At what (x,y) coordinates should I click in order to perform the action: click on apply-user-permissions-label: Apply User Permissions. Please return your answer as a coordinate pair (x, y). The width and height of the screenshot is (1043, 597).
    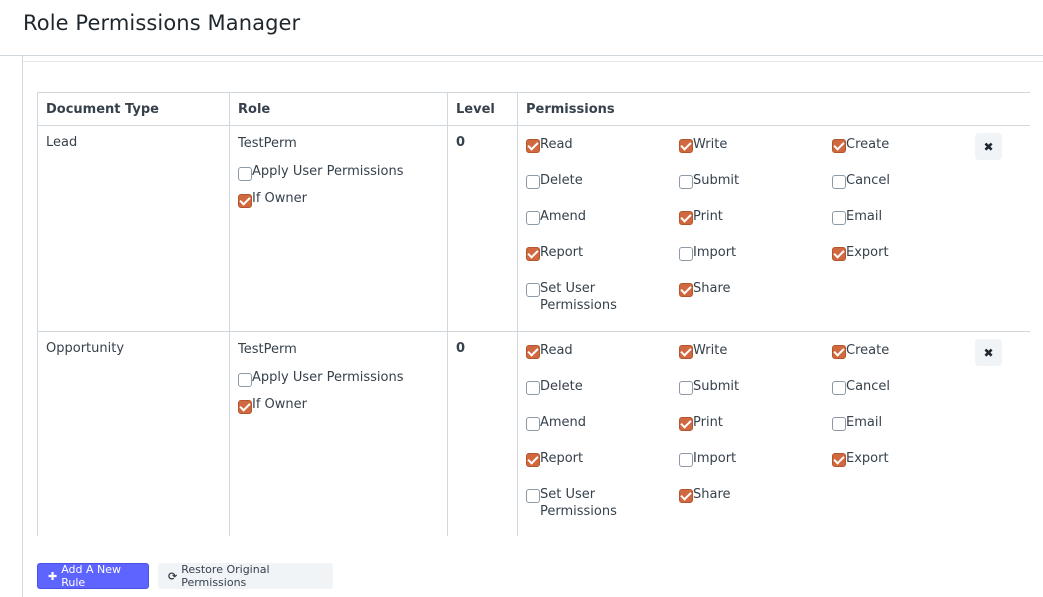
    Looking at the image, I should click on (328, 171).